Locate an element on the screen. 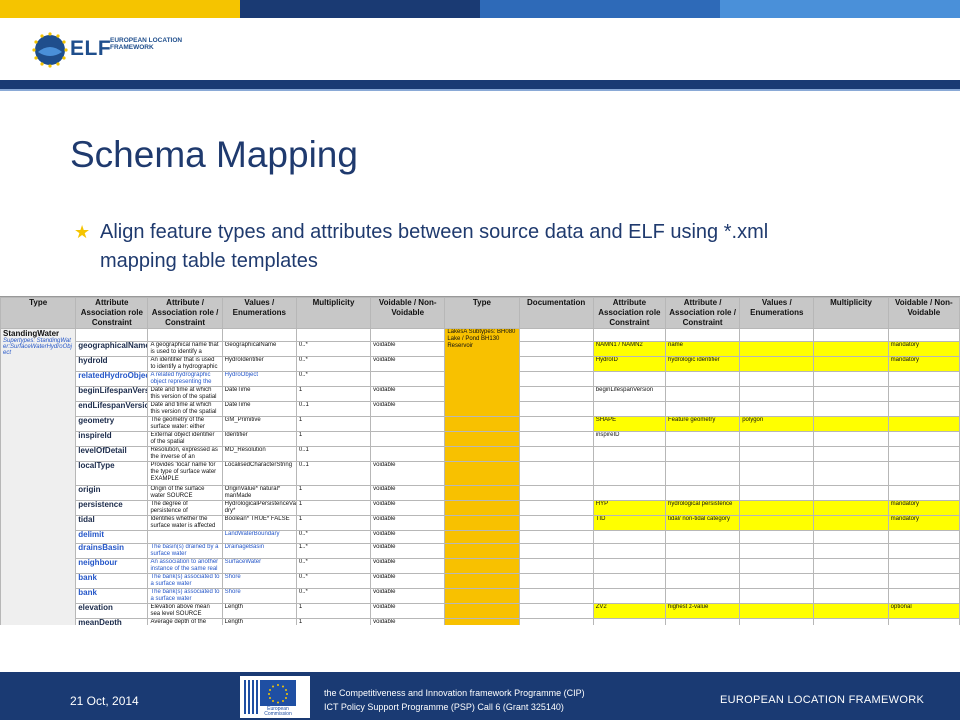 This screenshot has height=720, width=960. sval-cell: polygon is located at coordinates (777, 424).